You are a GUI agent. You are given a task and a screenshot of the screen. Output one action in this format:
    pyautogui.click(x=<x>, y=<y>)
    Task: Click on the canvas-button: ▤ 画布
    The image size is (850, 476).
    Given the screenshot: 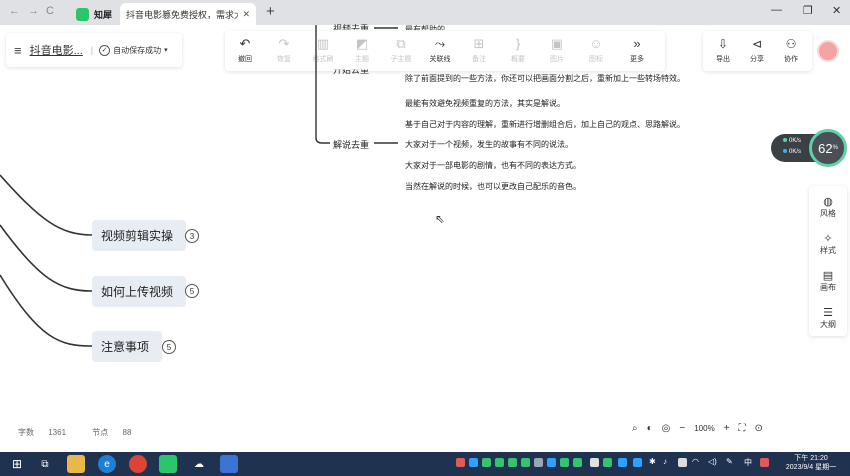 What is the action you would take?
    pyautogui.click(x=828, y=281)
    